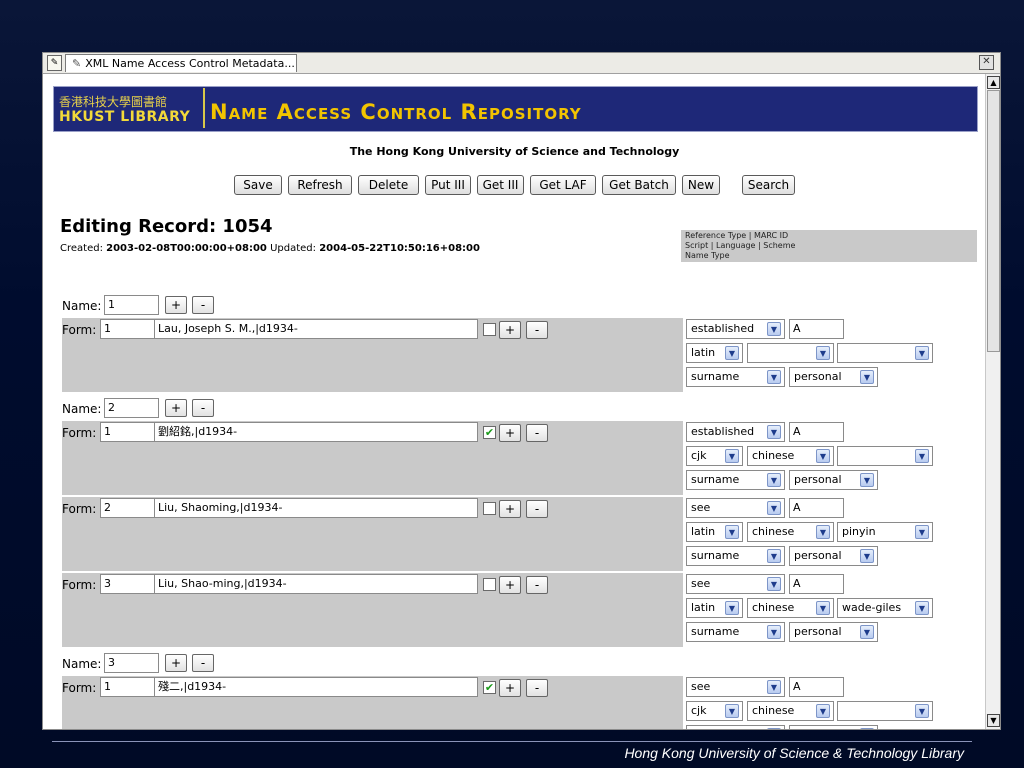 The width and height of the screenshot is (1024, 768). I want to click on form-number-input: 2, so click(127, 508).